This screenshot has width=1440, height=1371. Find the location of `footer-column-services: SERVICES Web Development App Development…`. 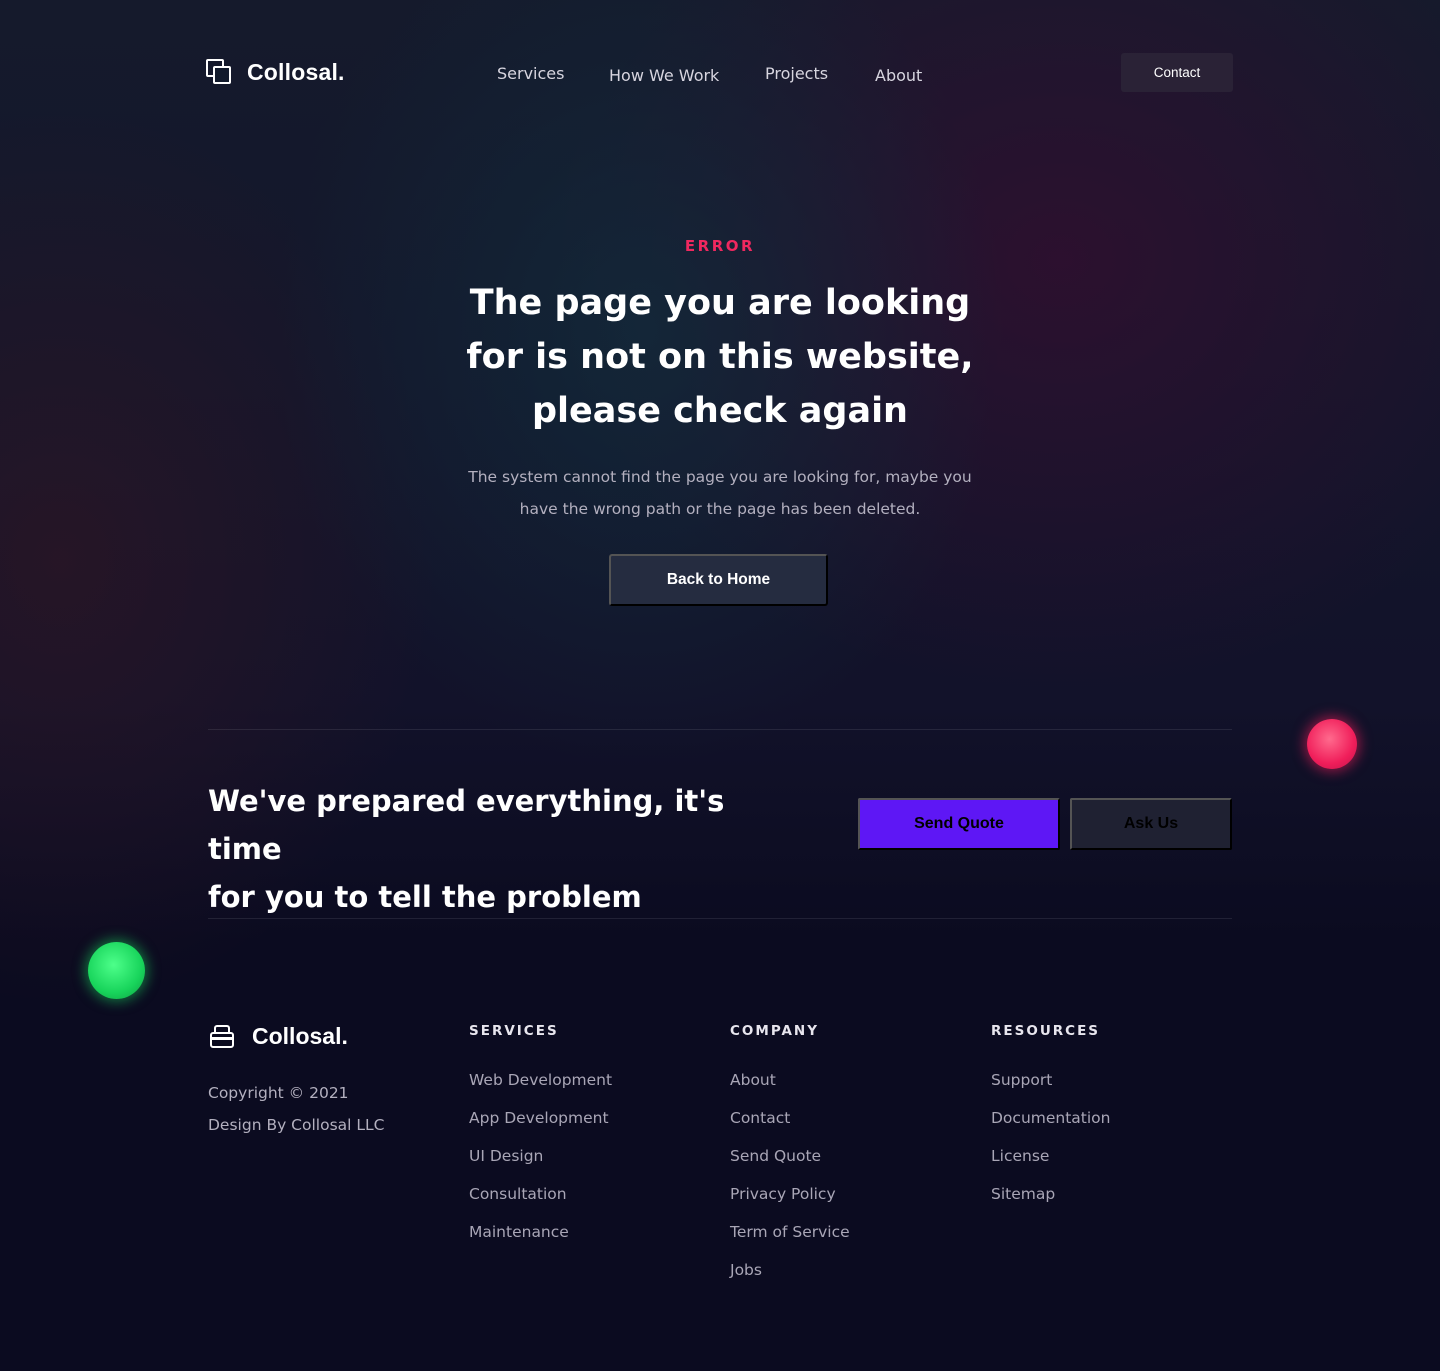

footer-column-services: SERVICES Web Development App Development… is located at coordinates (540, 1137).